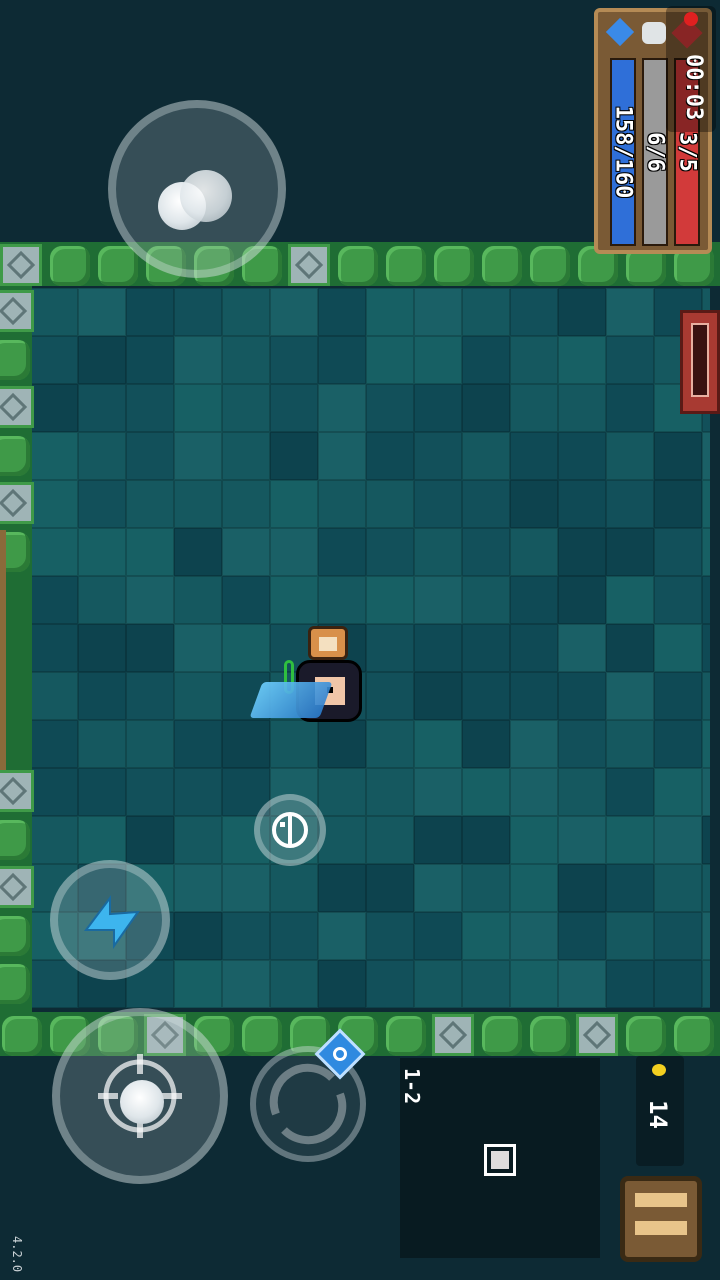 The height and width of the screenshot is (1280, 720). Describe the element at coordinates (412, 1086) in the screenshot. I see `level-indicator: 1-2` at that location.